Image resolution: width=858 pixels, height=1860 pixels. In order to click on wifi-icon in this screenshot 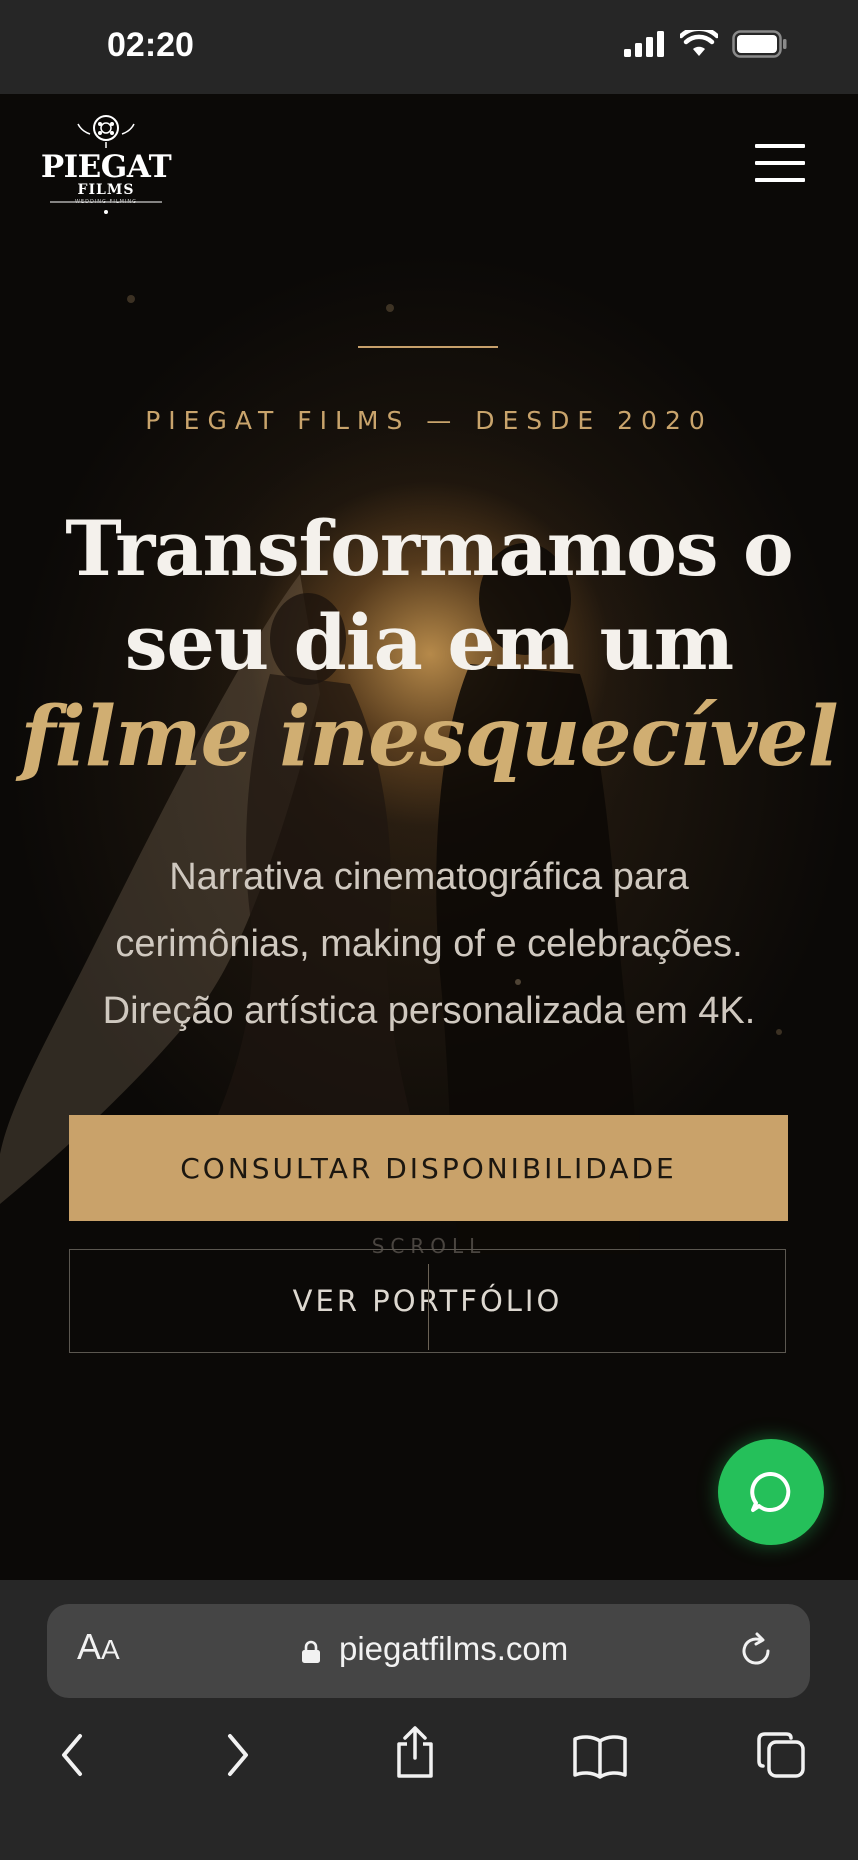, I will do `click(699, 43)`.